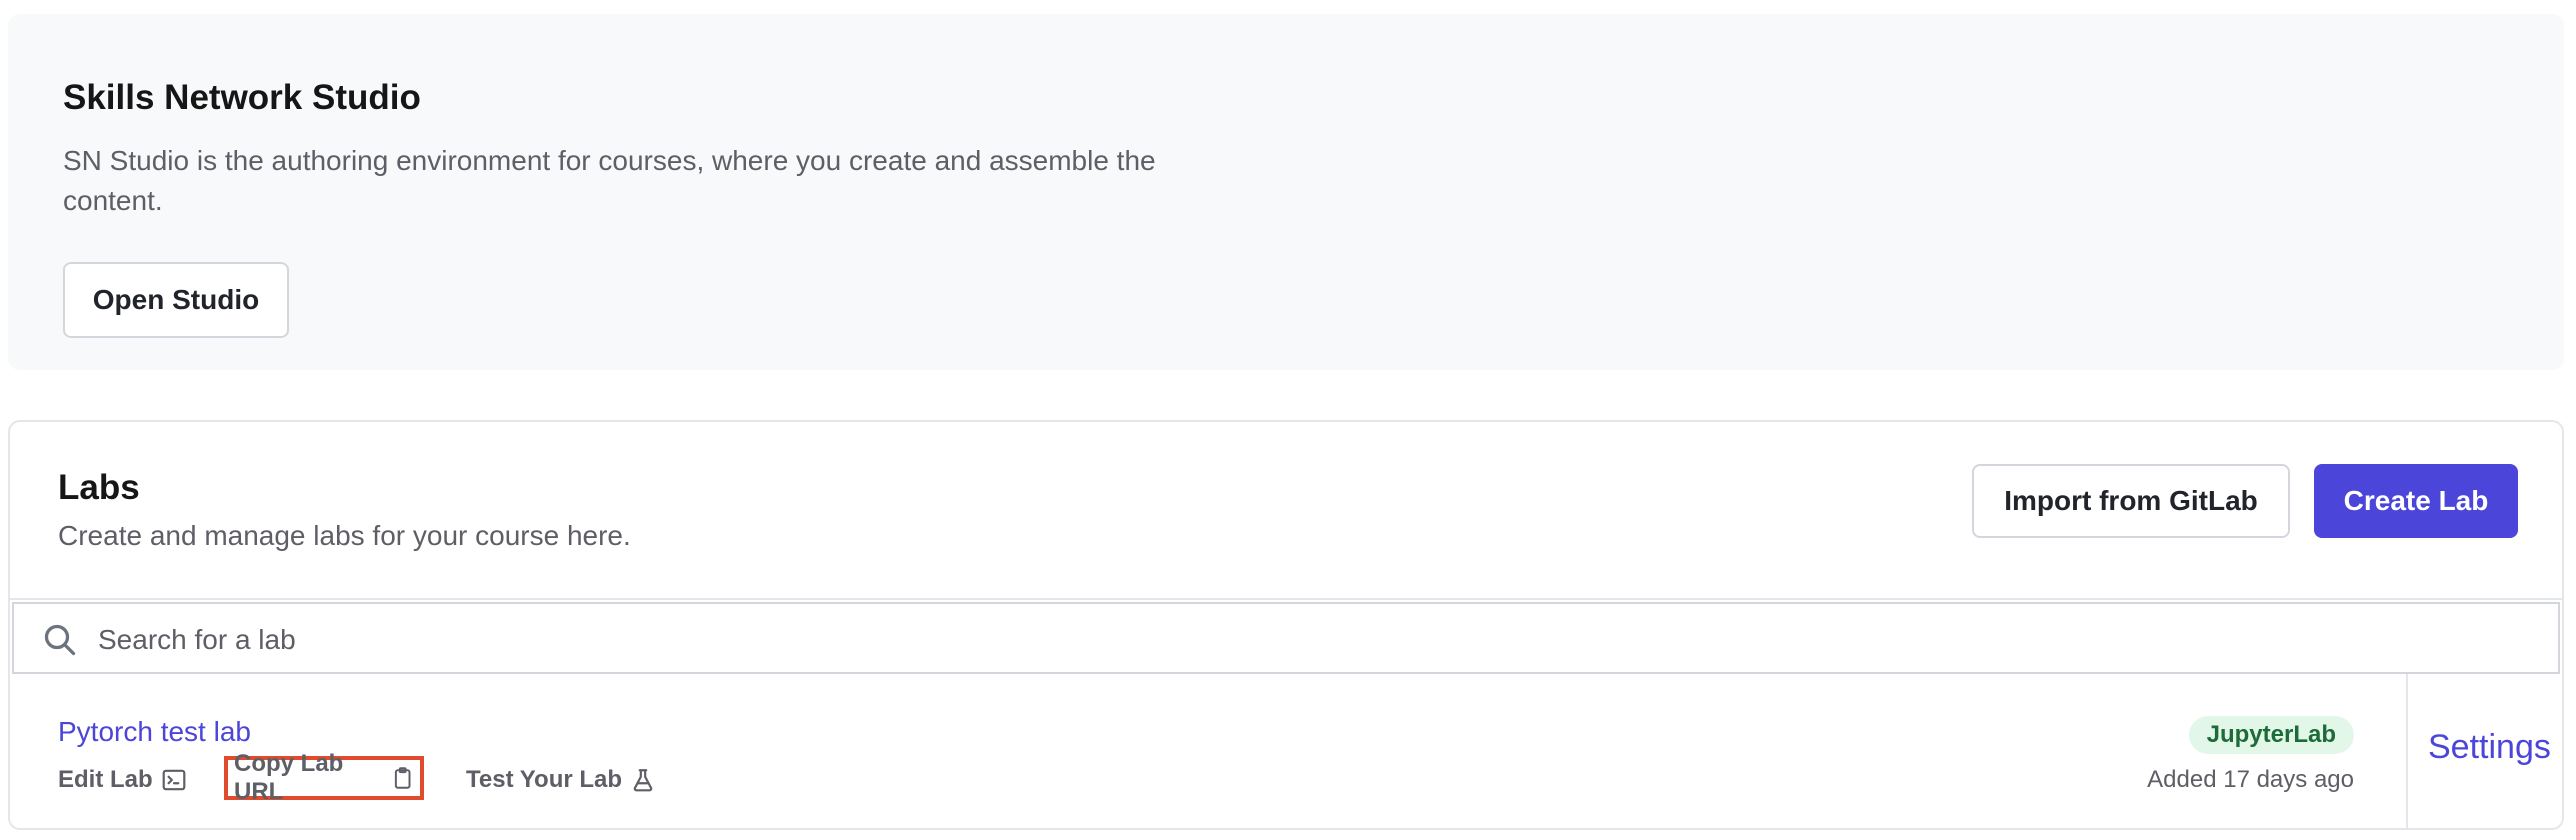  What do you see at coordinates (174, 780) in the screenshot?
I see `terminal-icon` at bounding box center [174, 780].